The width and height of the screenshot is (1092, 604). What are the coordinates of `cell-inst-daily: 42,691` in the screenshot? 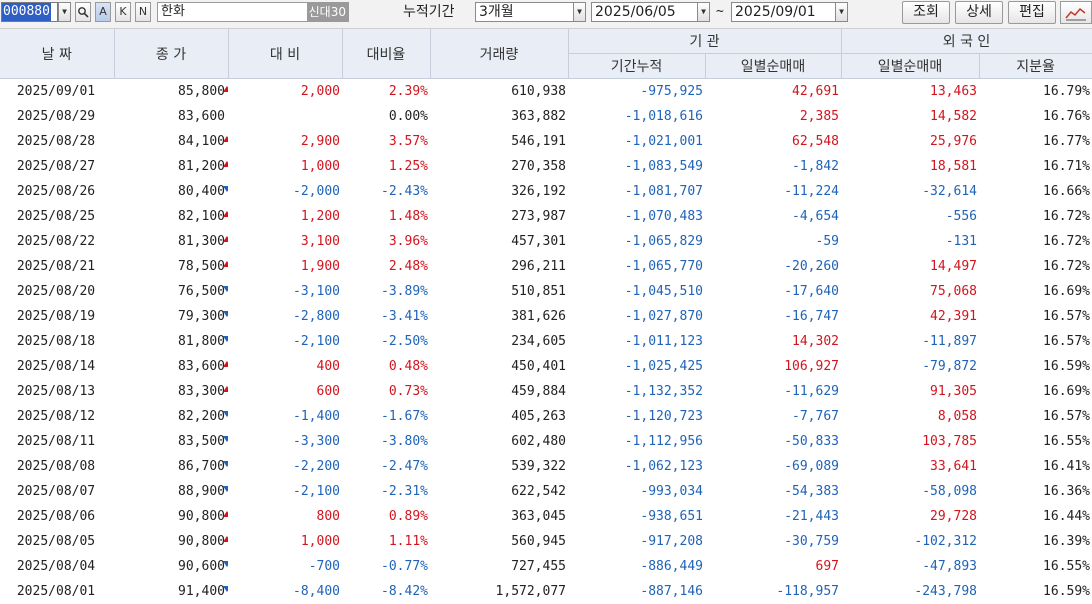 It's located at (773, 92).